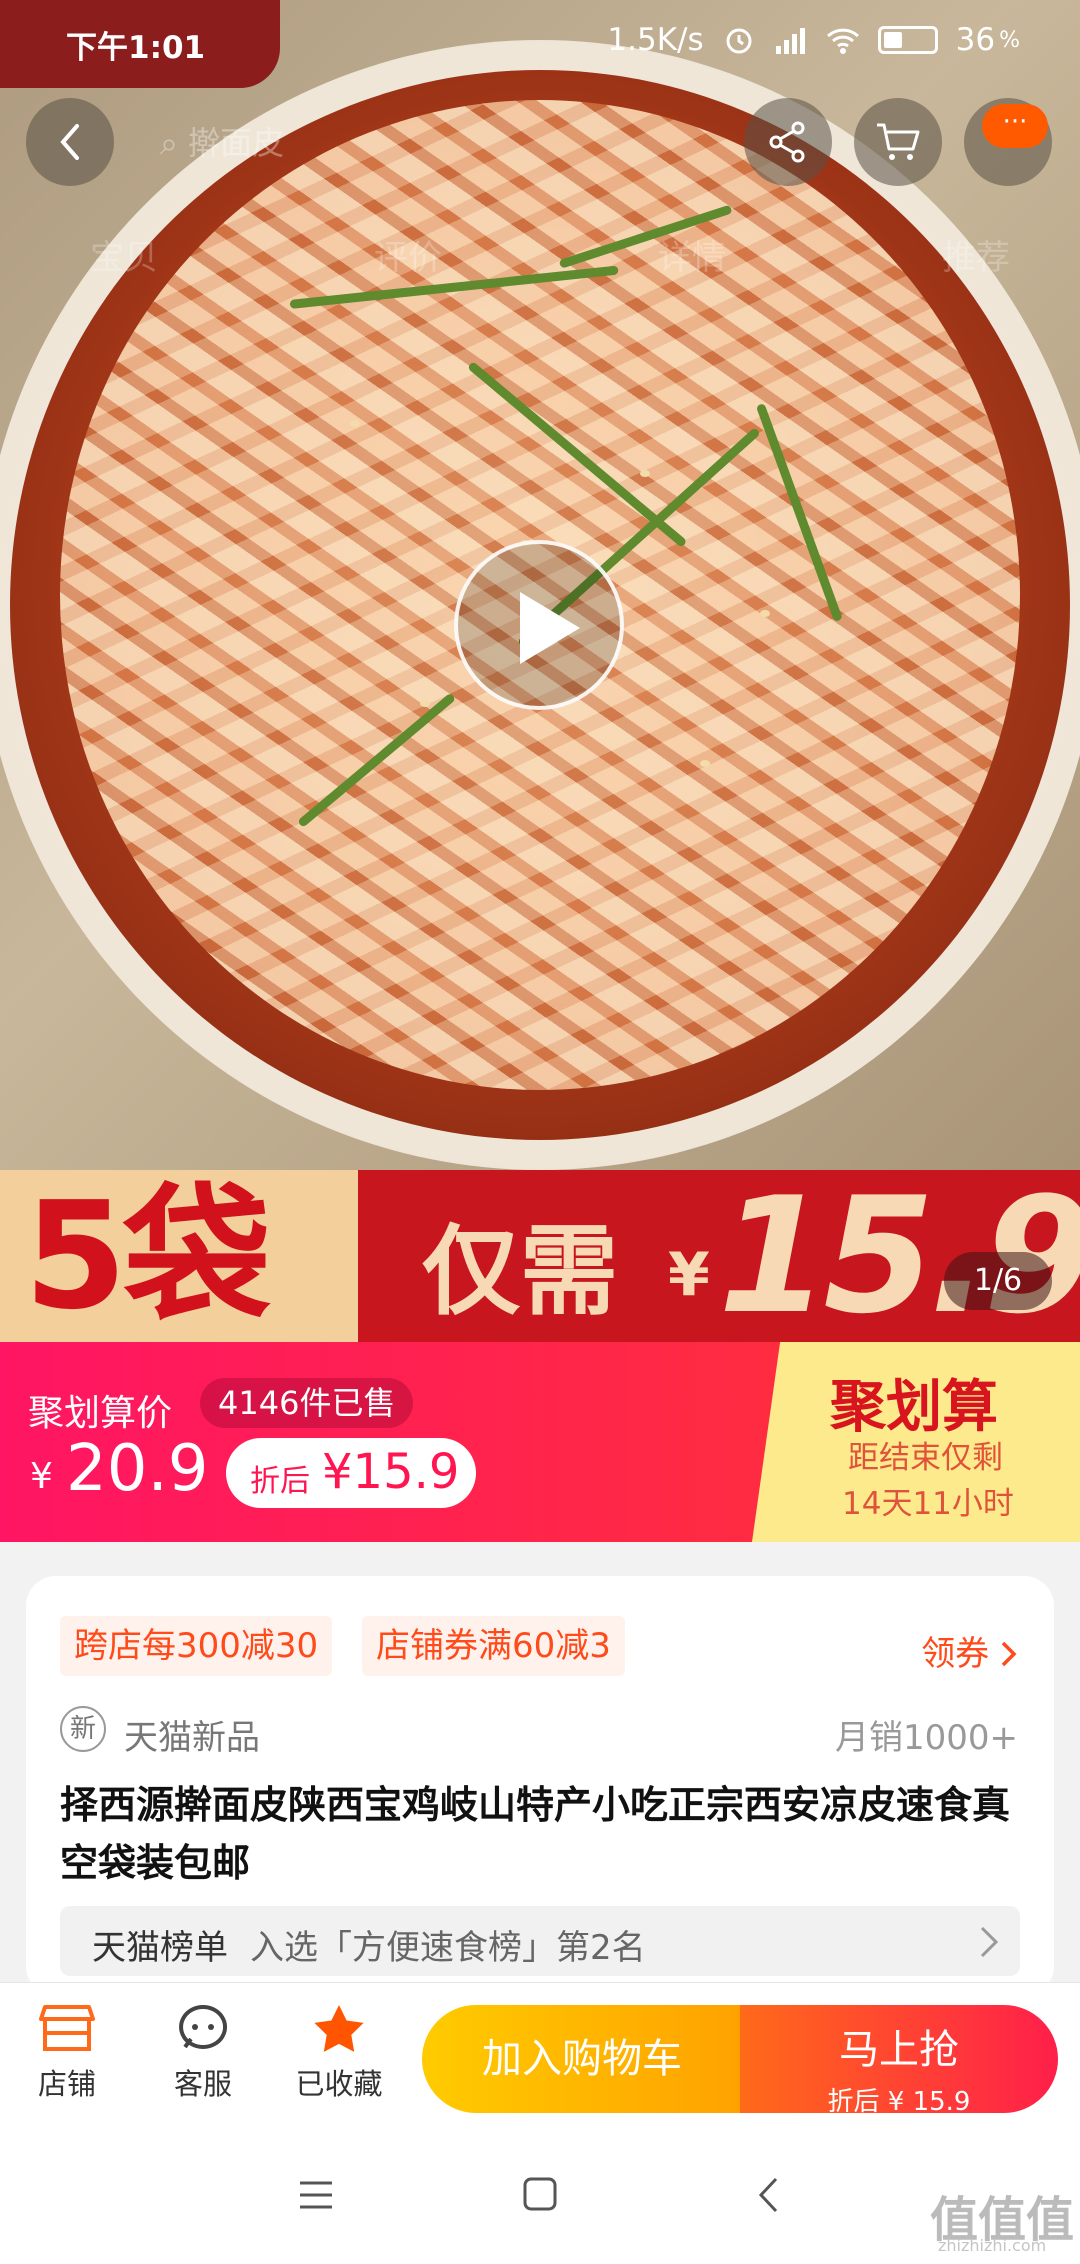  What do you see at coordinates (280, 1481) in the screenshot?
I see `after-discount-label: 折后` at bounding box center [280, 1481].